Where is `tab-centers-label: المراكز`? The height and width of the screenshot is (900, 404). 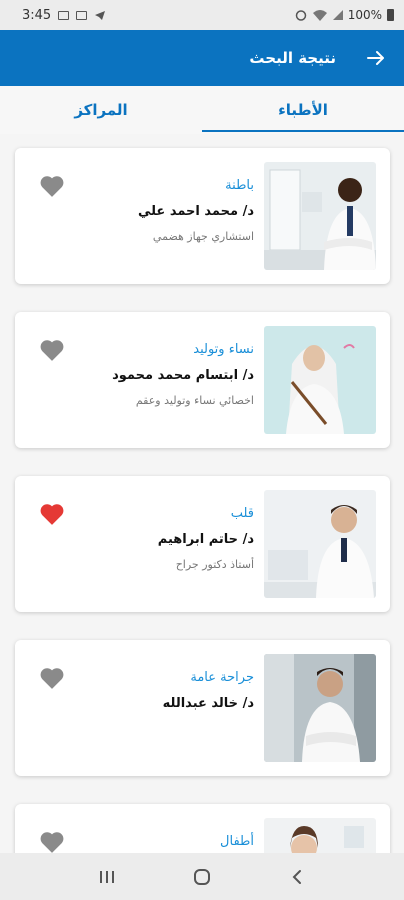 tab-centers-label: المراكز is located at coordinates (101, 110).